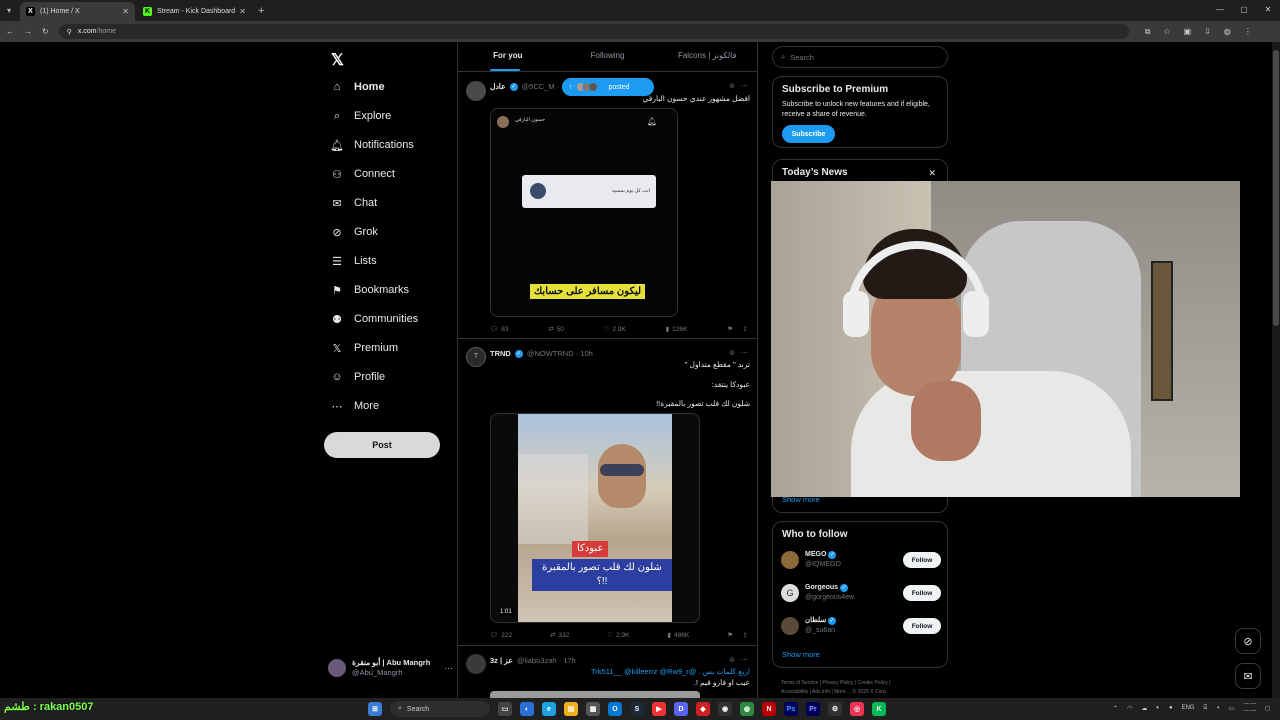 This screenshot has height=720, width=1280. I want to click on nav-explore: ⌕ Explore, so click(360, 116).